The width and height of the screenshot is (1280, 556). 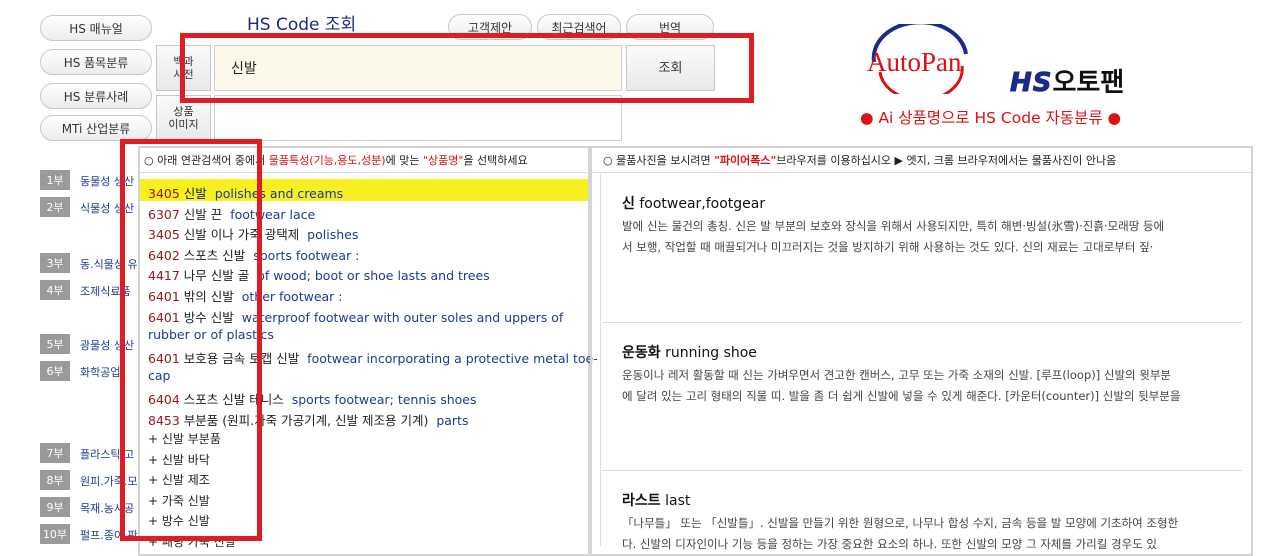 What do you see at coordinates (107, 345) in the screenshot?
I see `part-label: 광물성 생산` at bounding box center [107, 345].